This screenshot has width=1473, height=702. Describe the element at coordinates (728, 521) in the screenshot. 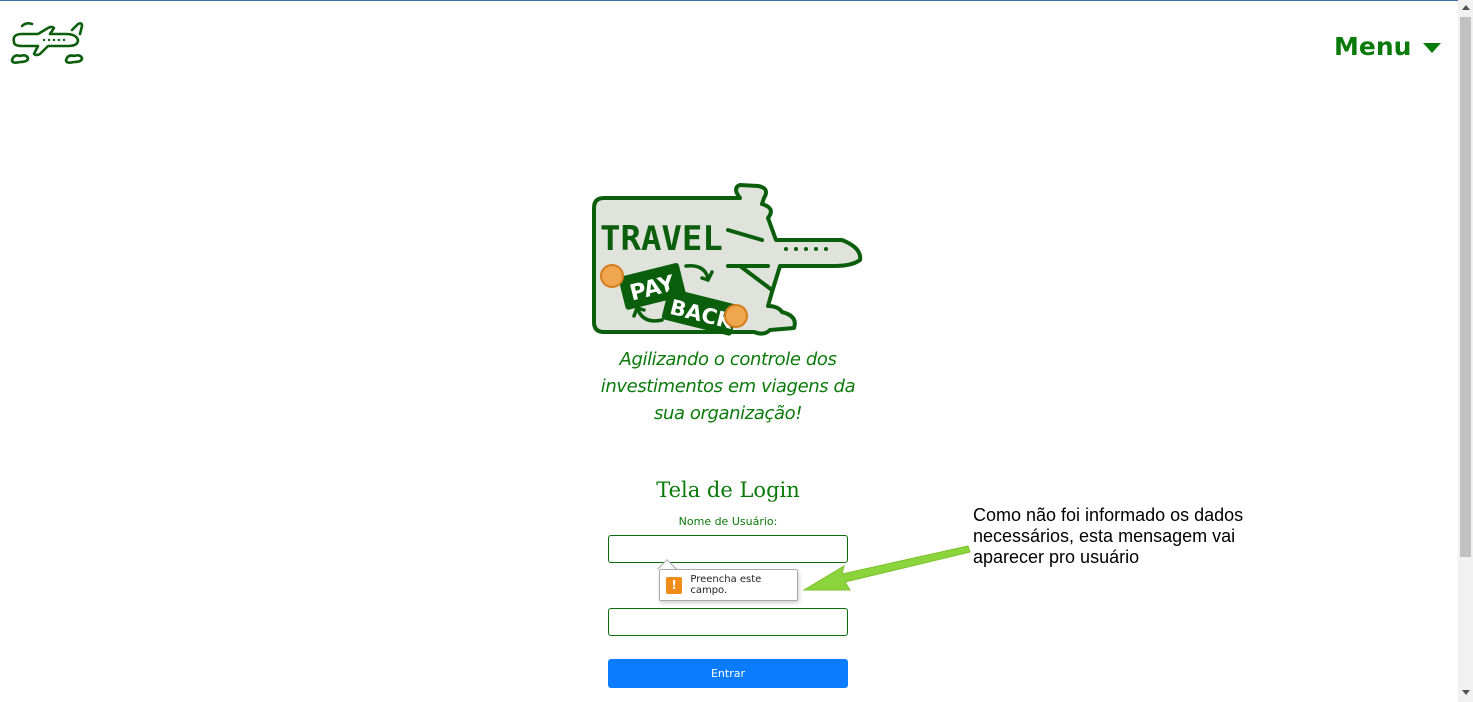

I see `username-label: Nome de Usuário:` at that location.